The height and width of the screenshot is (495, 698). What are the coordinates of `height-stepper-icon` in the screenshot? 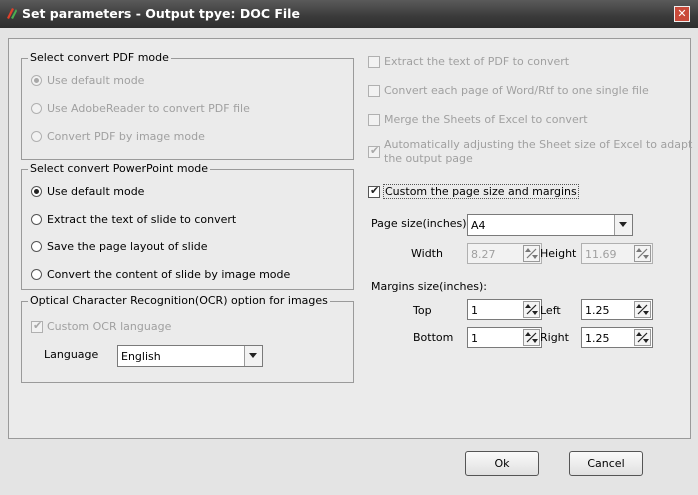 It's located at (642, 253).